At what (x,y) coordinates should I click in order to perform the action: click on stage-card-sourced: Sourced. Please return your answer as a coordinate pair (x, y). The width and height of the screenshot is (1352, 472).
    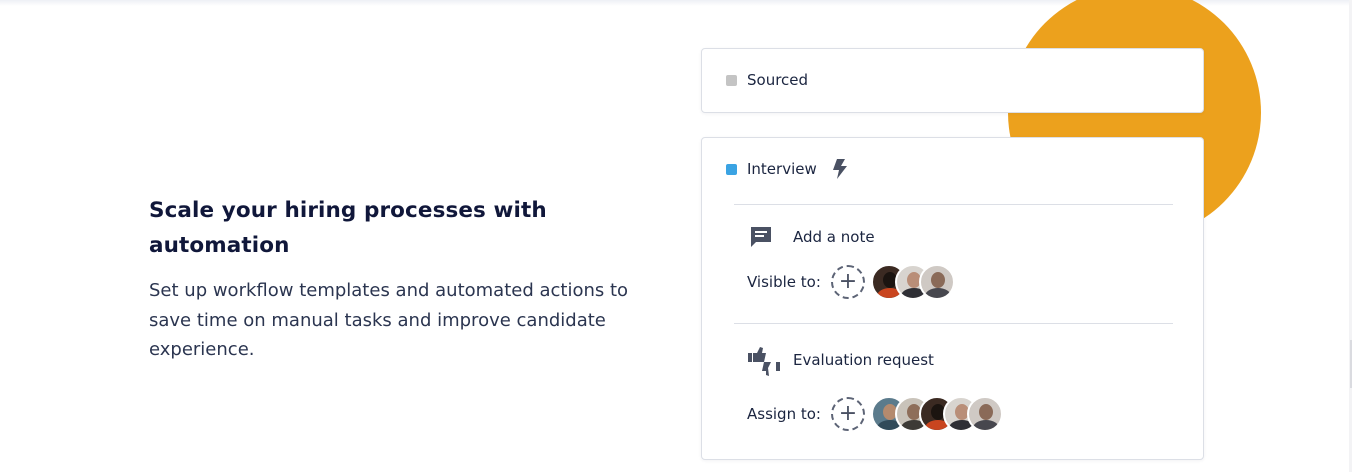
    Looking at the image, I should click on (952, 80).